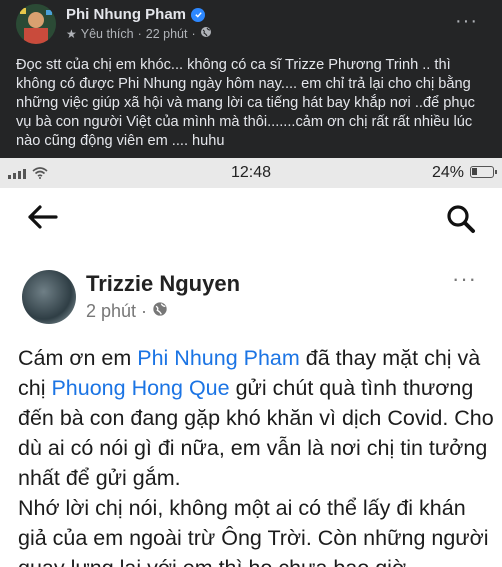  What do you see at coordinates (167, 34) in the screenshot?
I see `post-time: 22 phút` at bounding box center [167, 34].